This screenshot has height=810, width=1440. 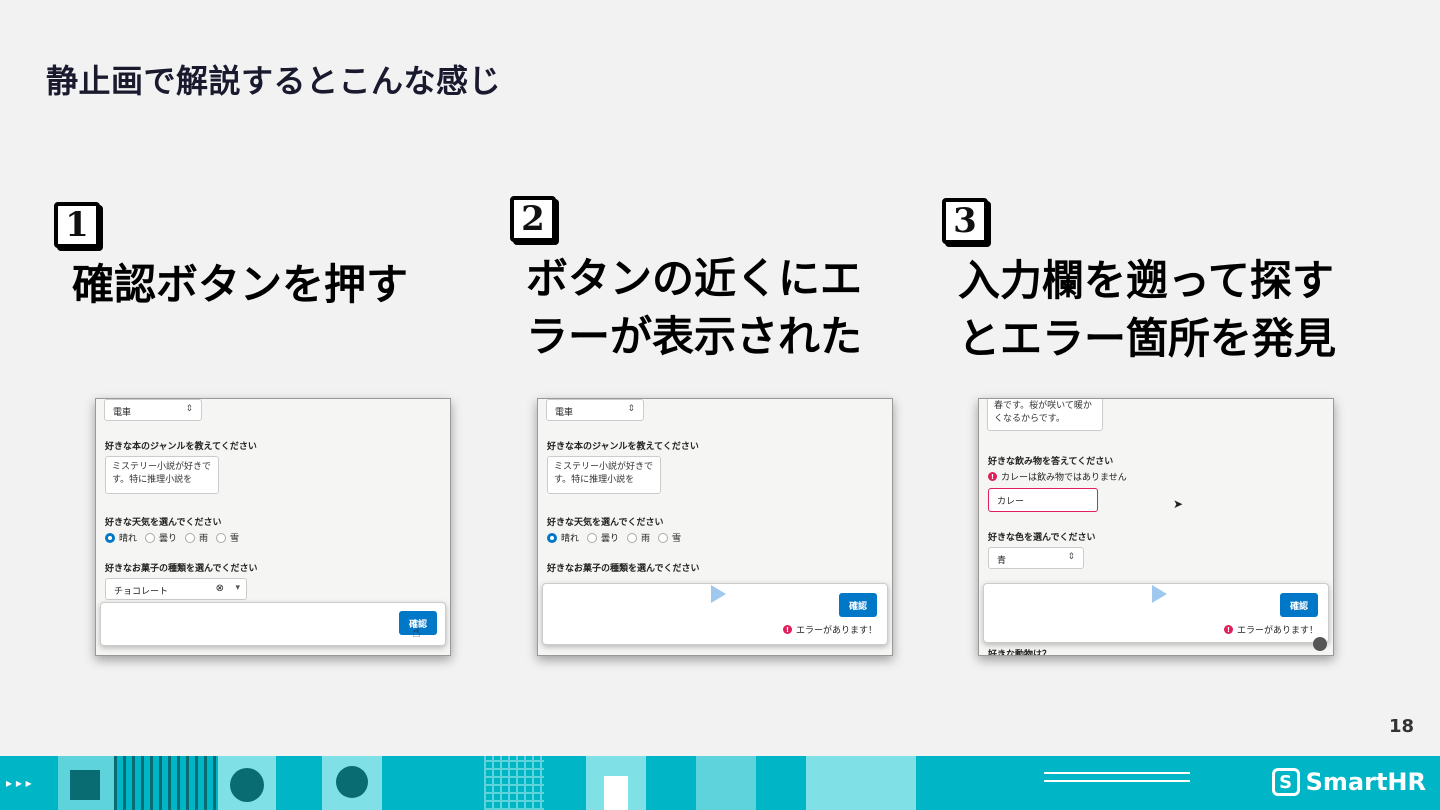 I want to click on drink-error: ! カレーは飲み物ではありません, so click(x=1057, y=476).